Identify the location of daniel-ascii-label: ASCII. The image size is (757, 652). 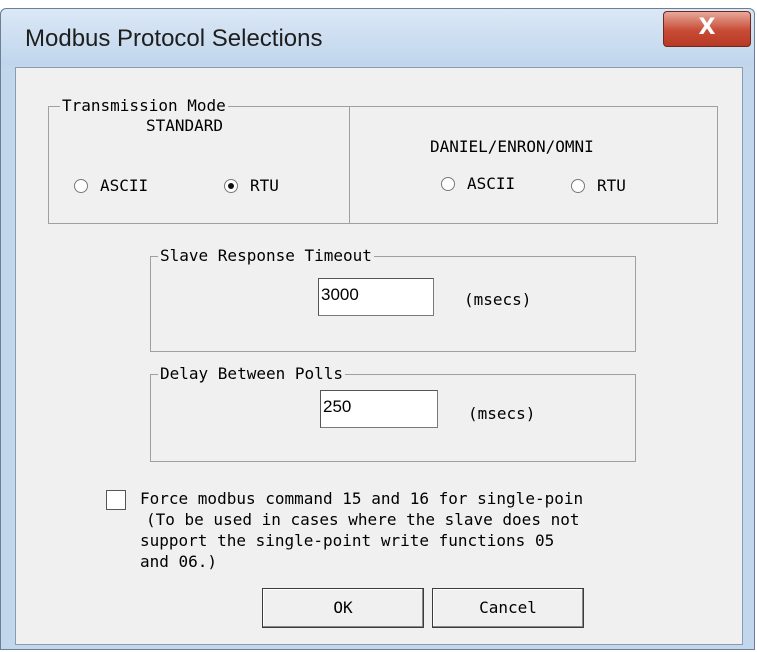
(491, 183).